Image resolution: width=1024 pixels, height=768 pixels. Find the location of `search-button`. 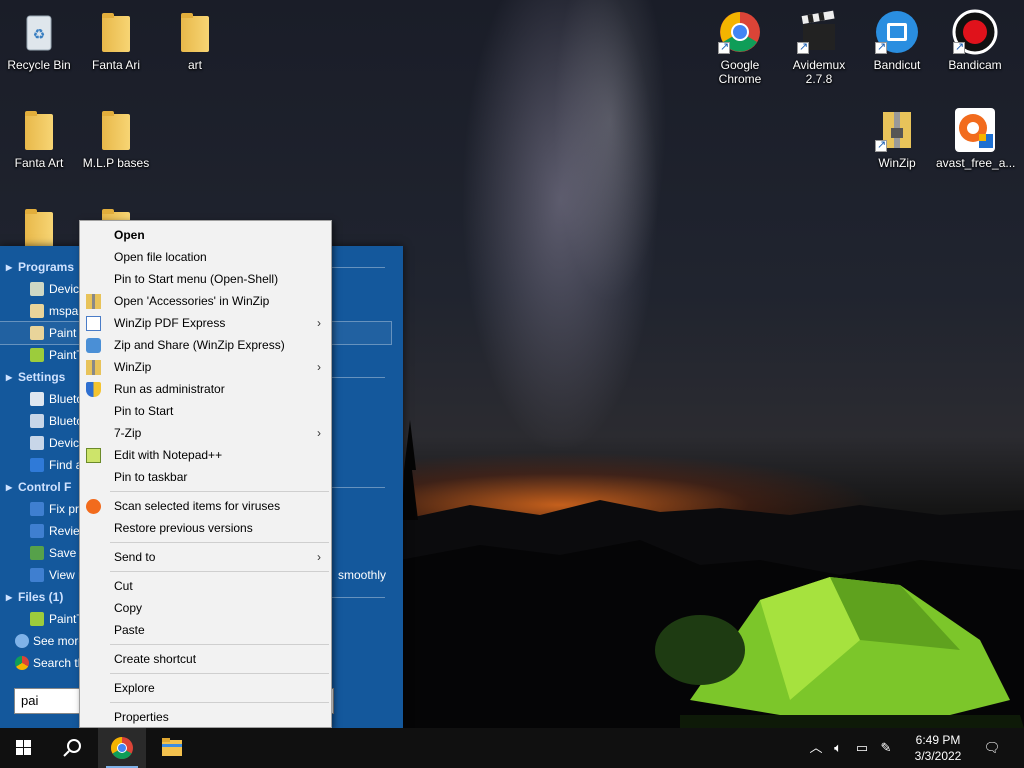

search-button is located at coordinates (72, 748).